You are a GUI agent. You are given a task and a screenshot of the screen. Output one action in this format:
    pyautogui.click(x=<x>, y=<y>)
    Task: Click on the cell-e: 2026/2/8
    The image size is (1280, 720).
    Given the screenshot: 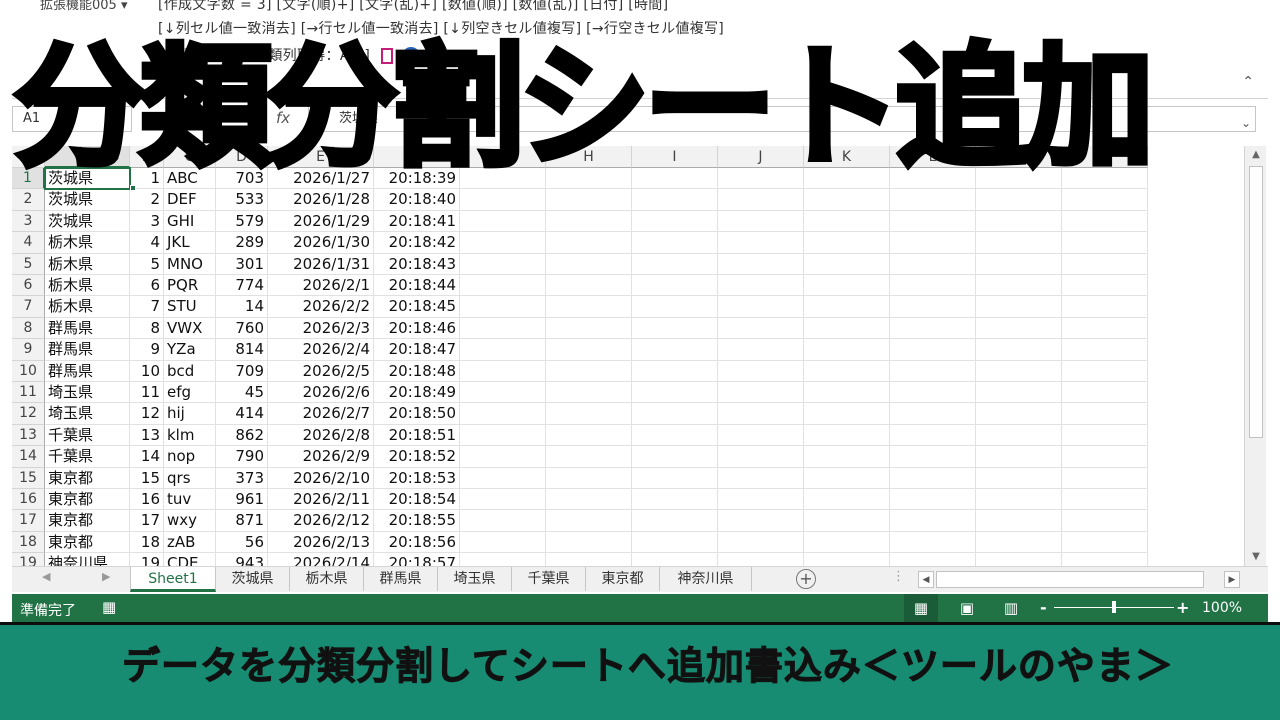 What is the action you would take?
    pyautogui.click(x=321, y=435)
    